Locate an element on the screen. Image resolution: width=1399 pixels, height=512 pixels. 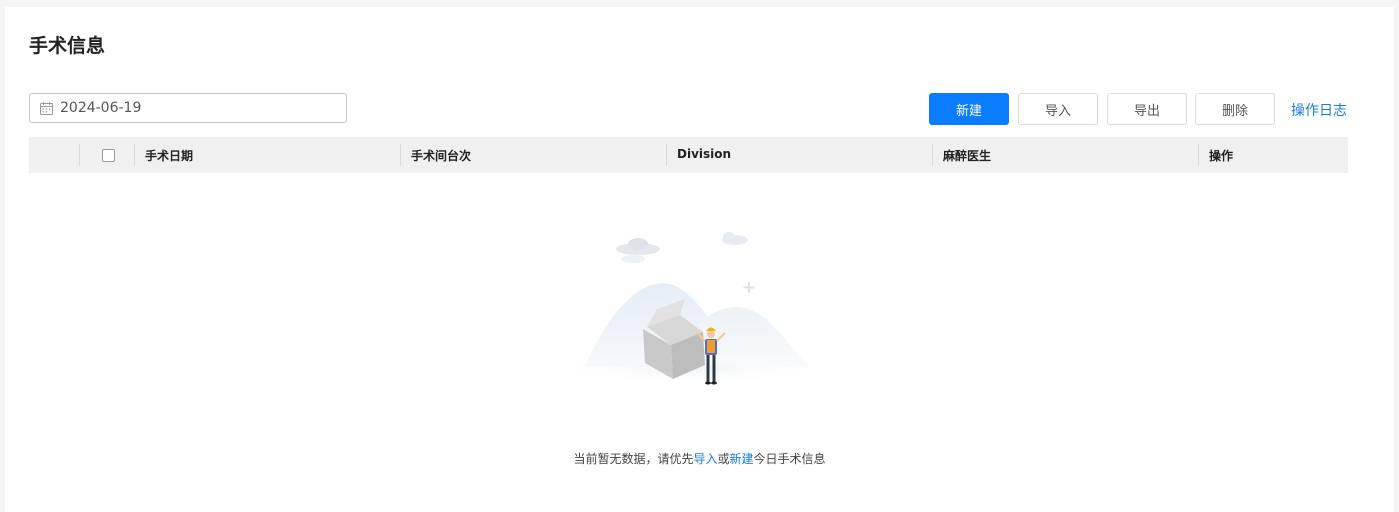
column-header-anesthesiologist: 麻醉医生 is located at coordinates (967, 155).